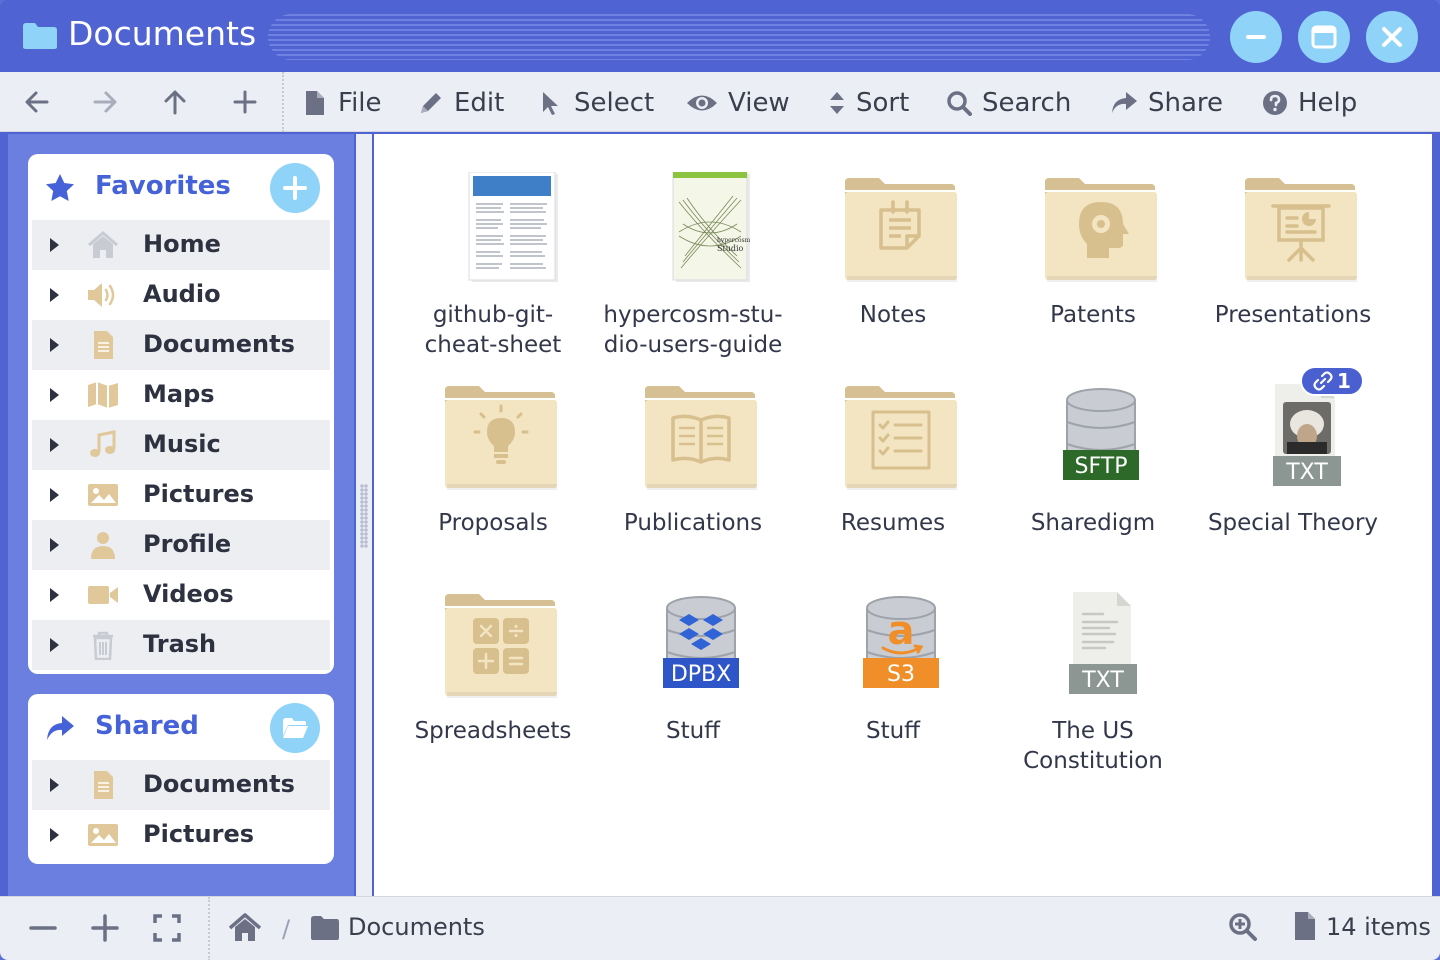 The image size is (1440, 960). Describe the element at coordinates (431, 103) in the screenshot. I see `pencil-icon` at that location.